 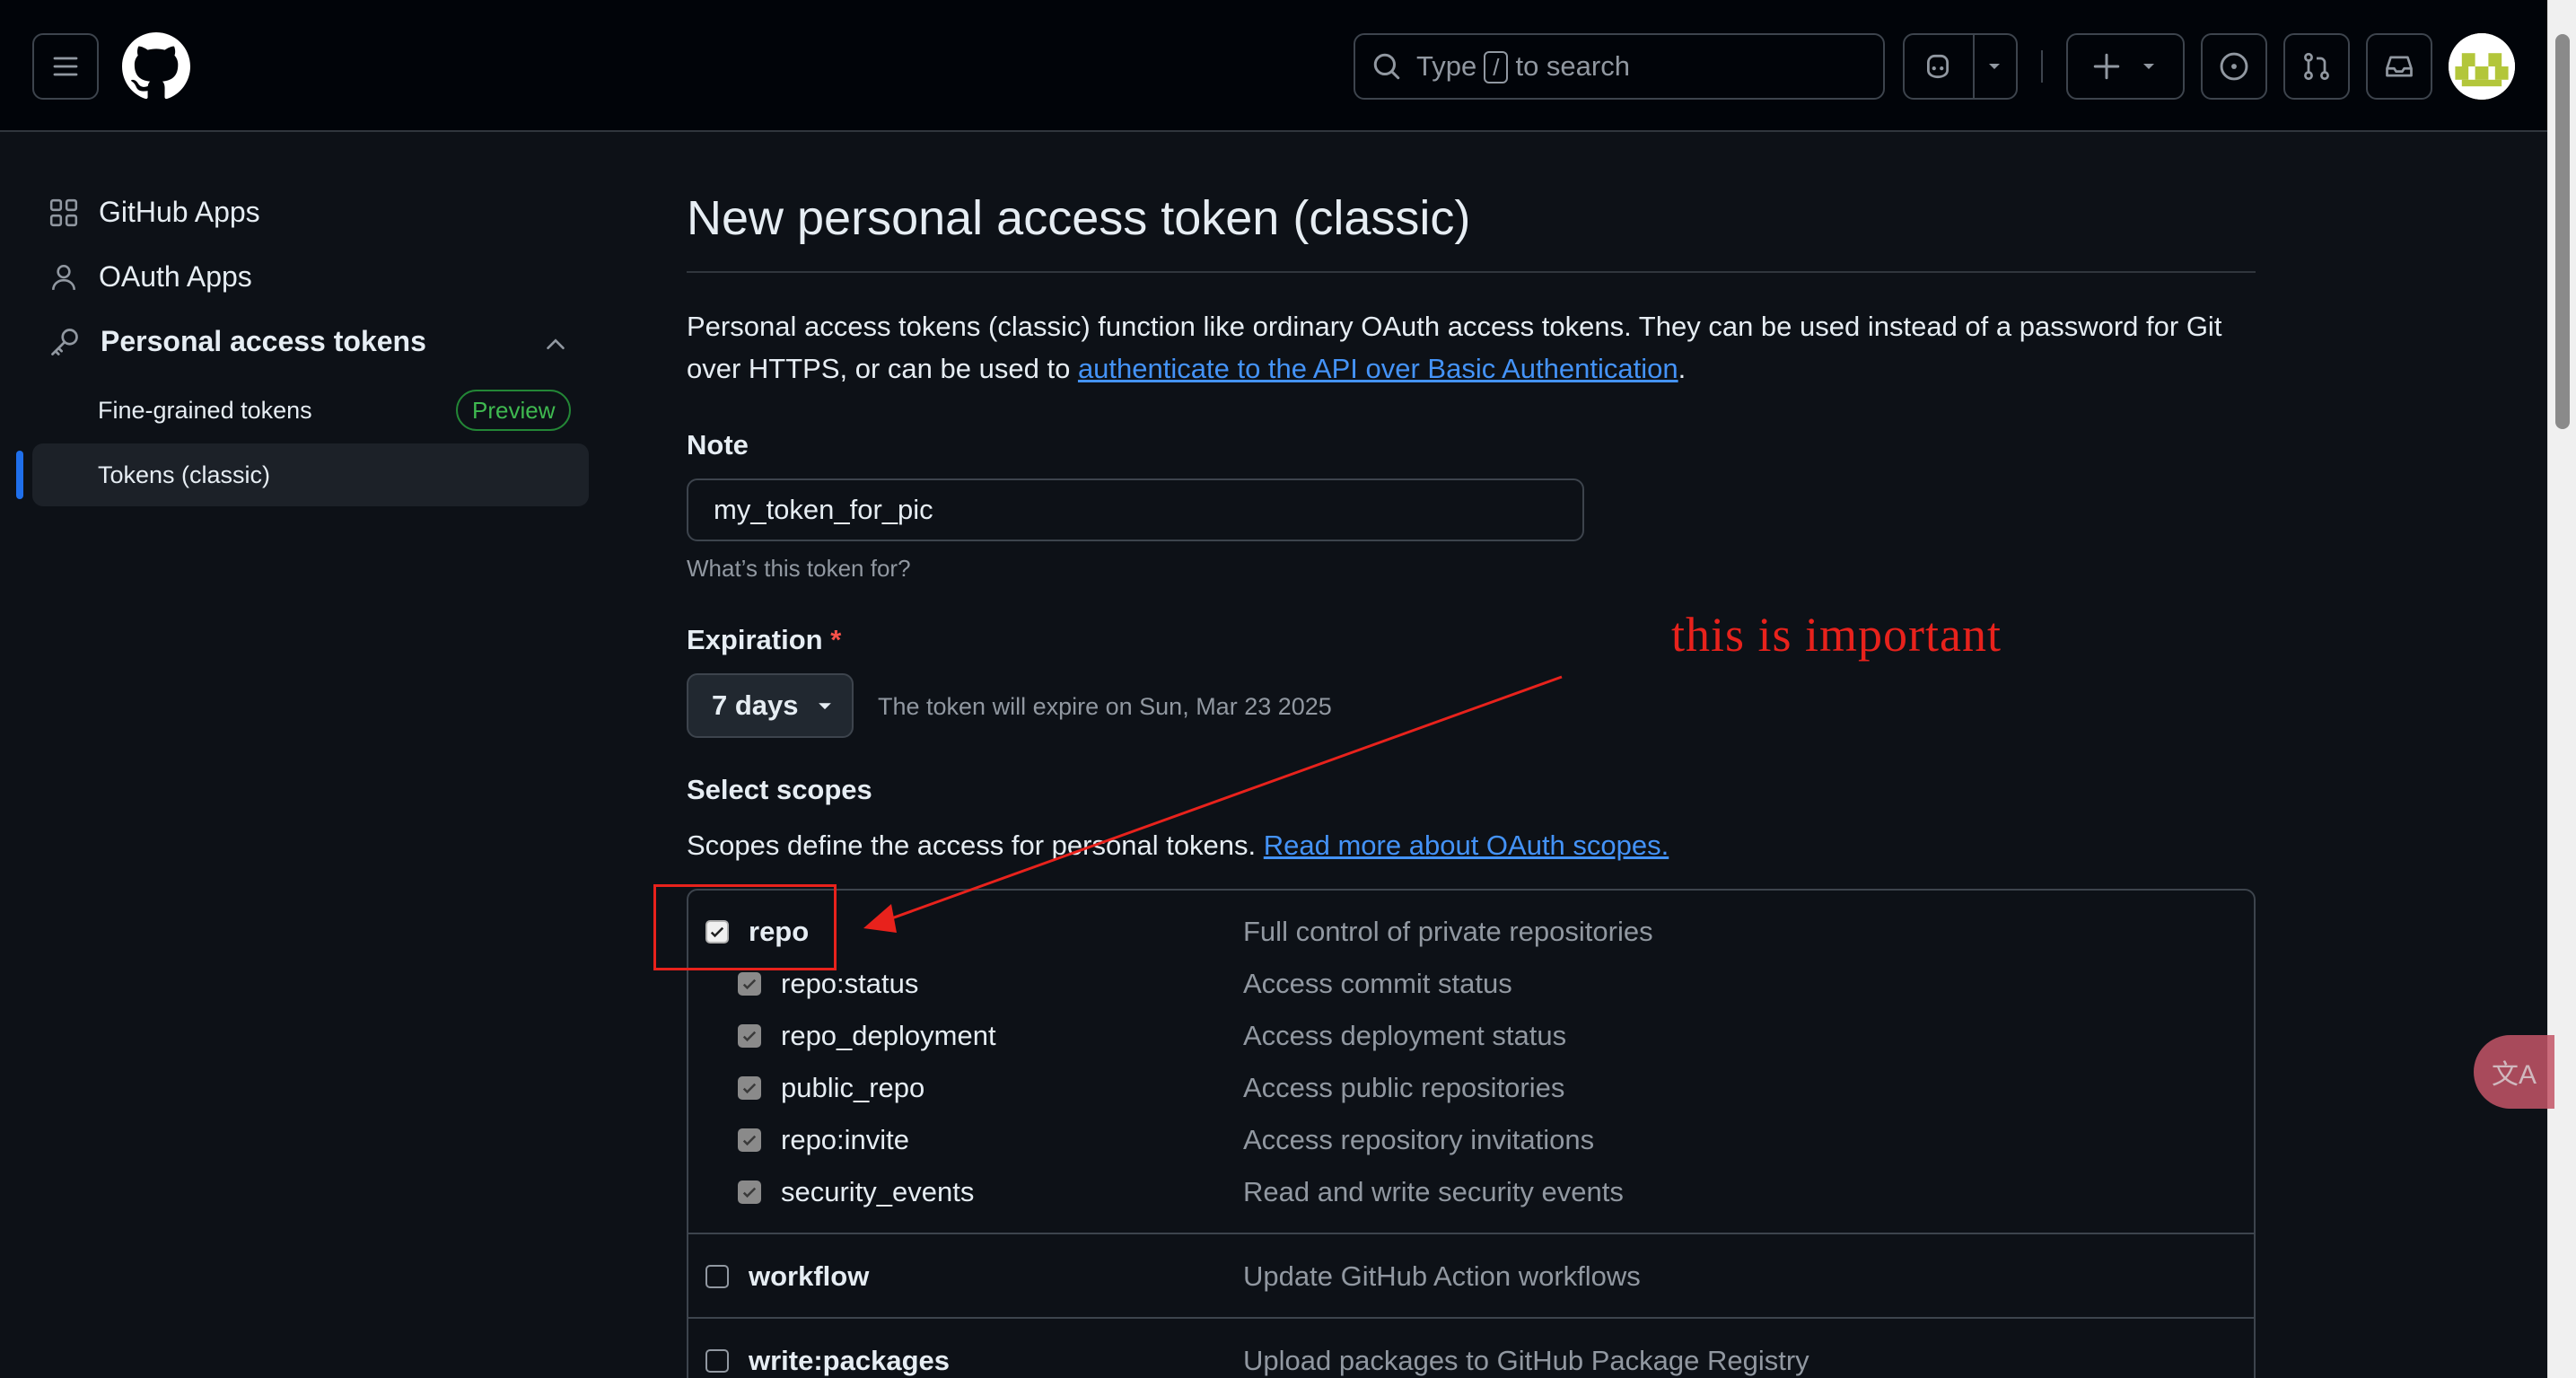 I want to click on page-scrollbar, so click(x=2561, y=689).